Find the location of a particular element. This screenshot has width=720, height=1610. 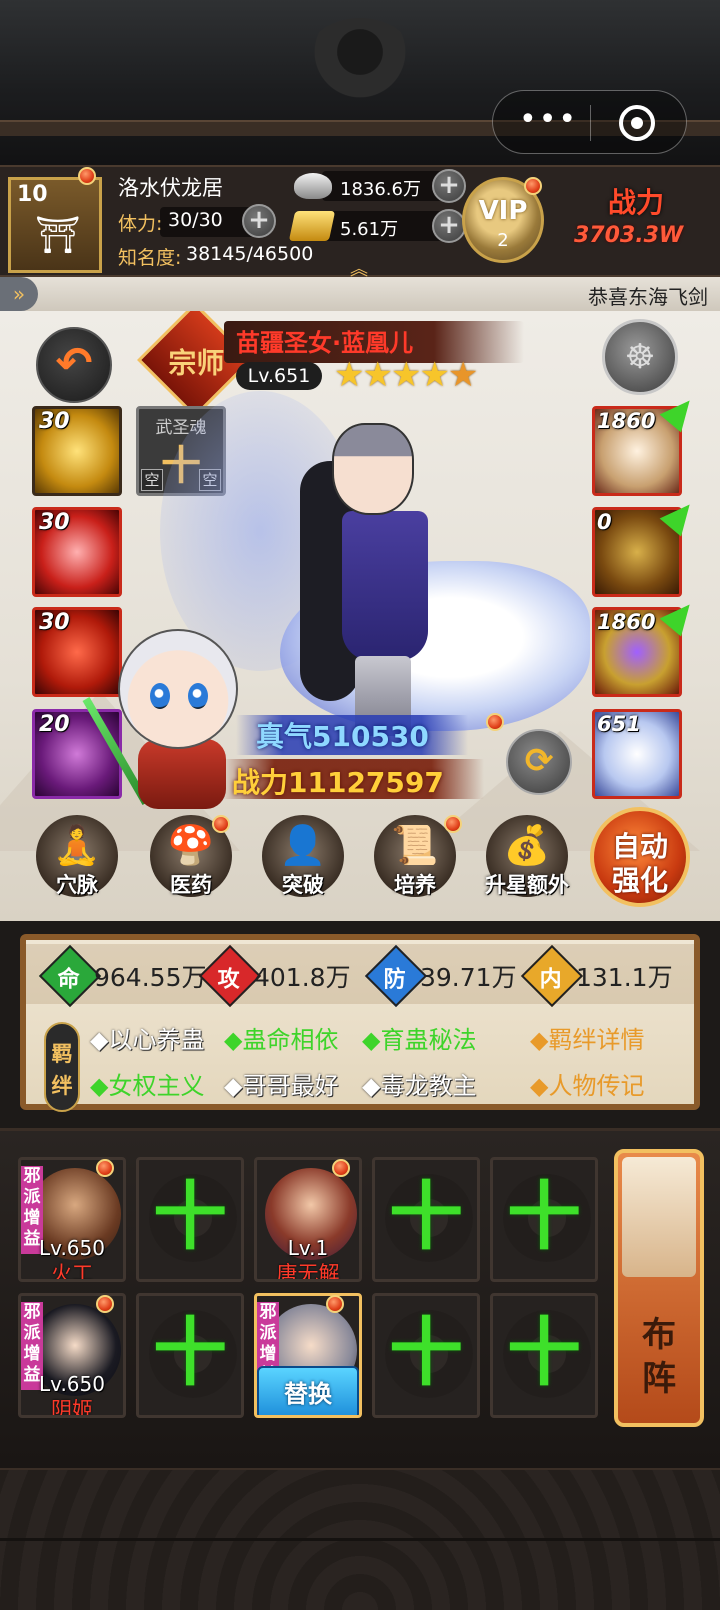

auto-strengthen-button: 自动 强化 is located at coordinates (640, 857).